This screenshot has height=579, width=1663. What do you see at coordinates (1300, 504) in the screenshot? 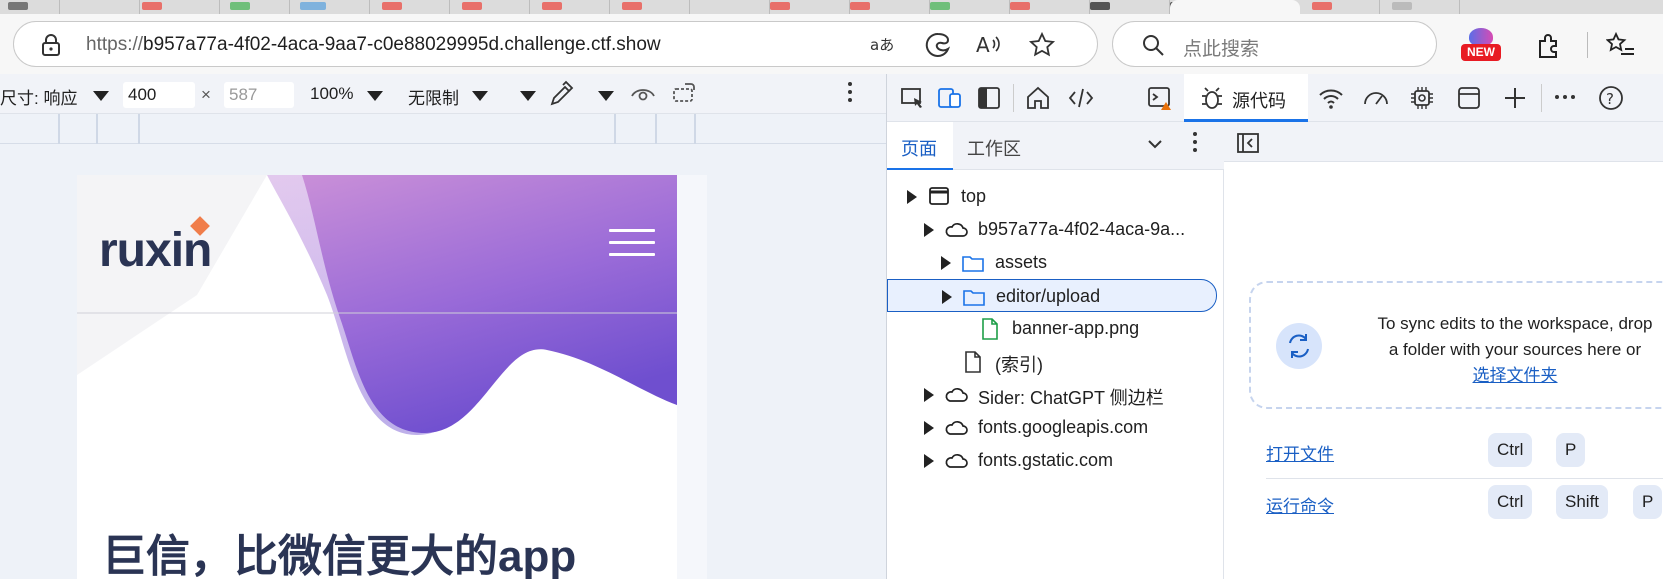
I see `shortcut-link: 运行命令` at bounding box center [1300, 504].